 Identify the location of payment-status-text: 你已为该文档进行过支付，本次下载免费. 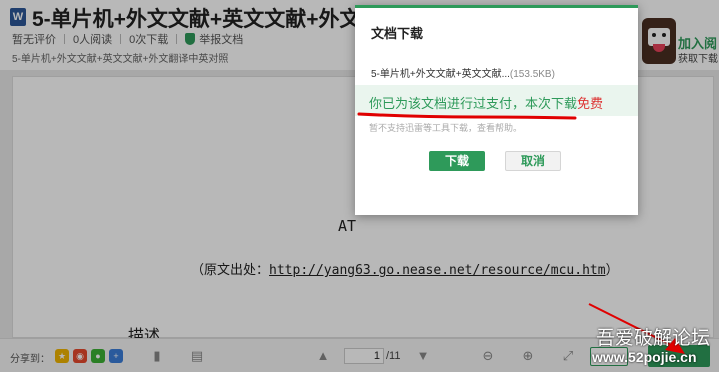
(486, 102).